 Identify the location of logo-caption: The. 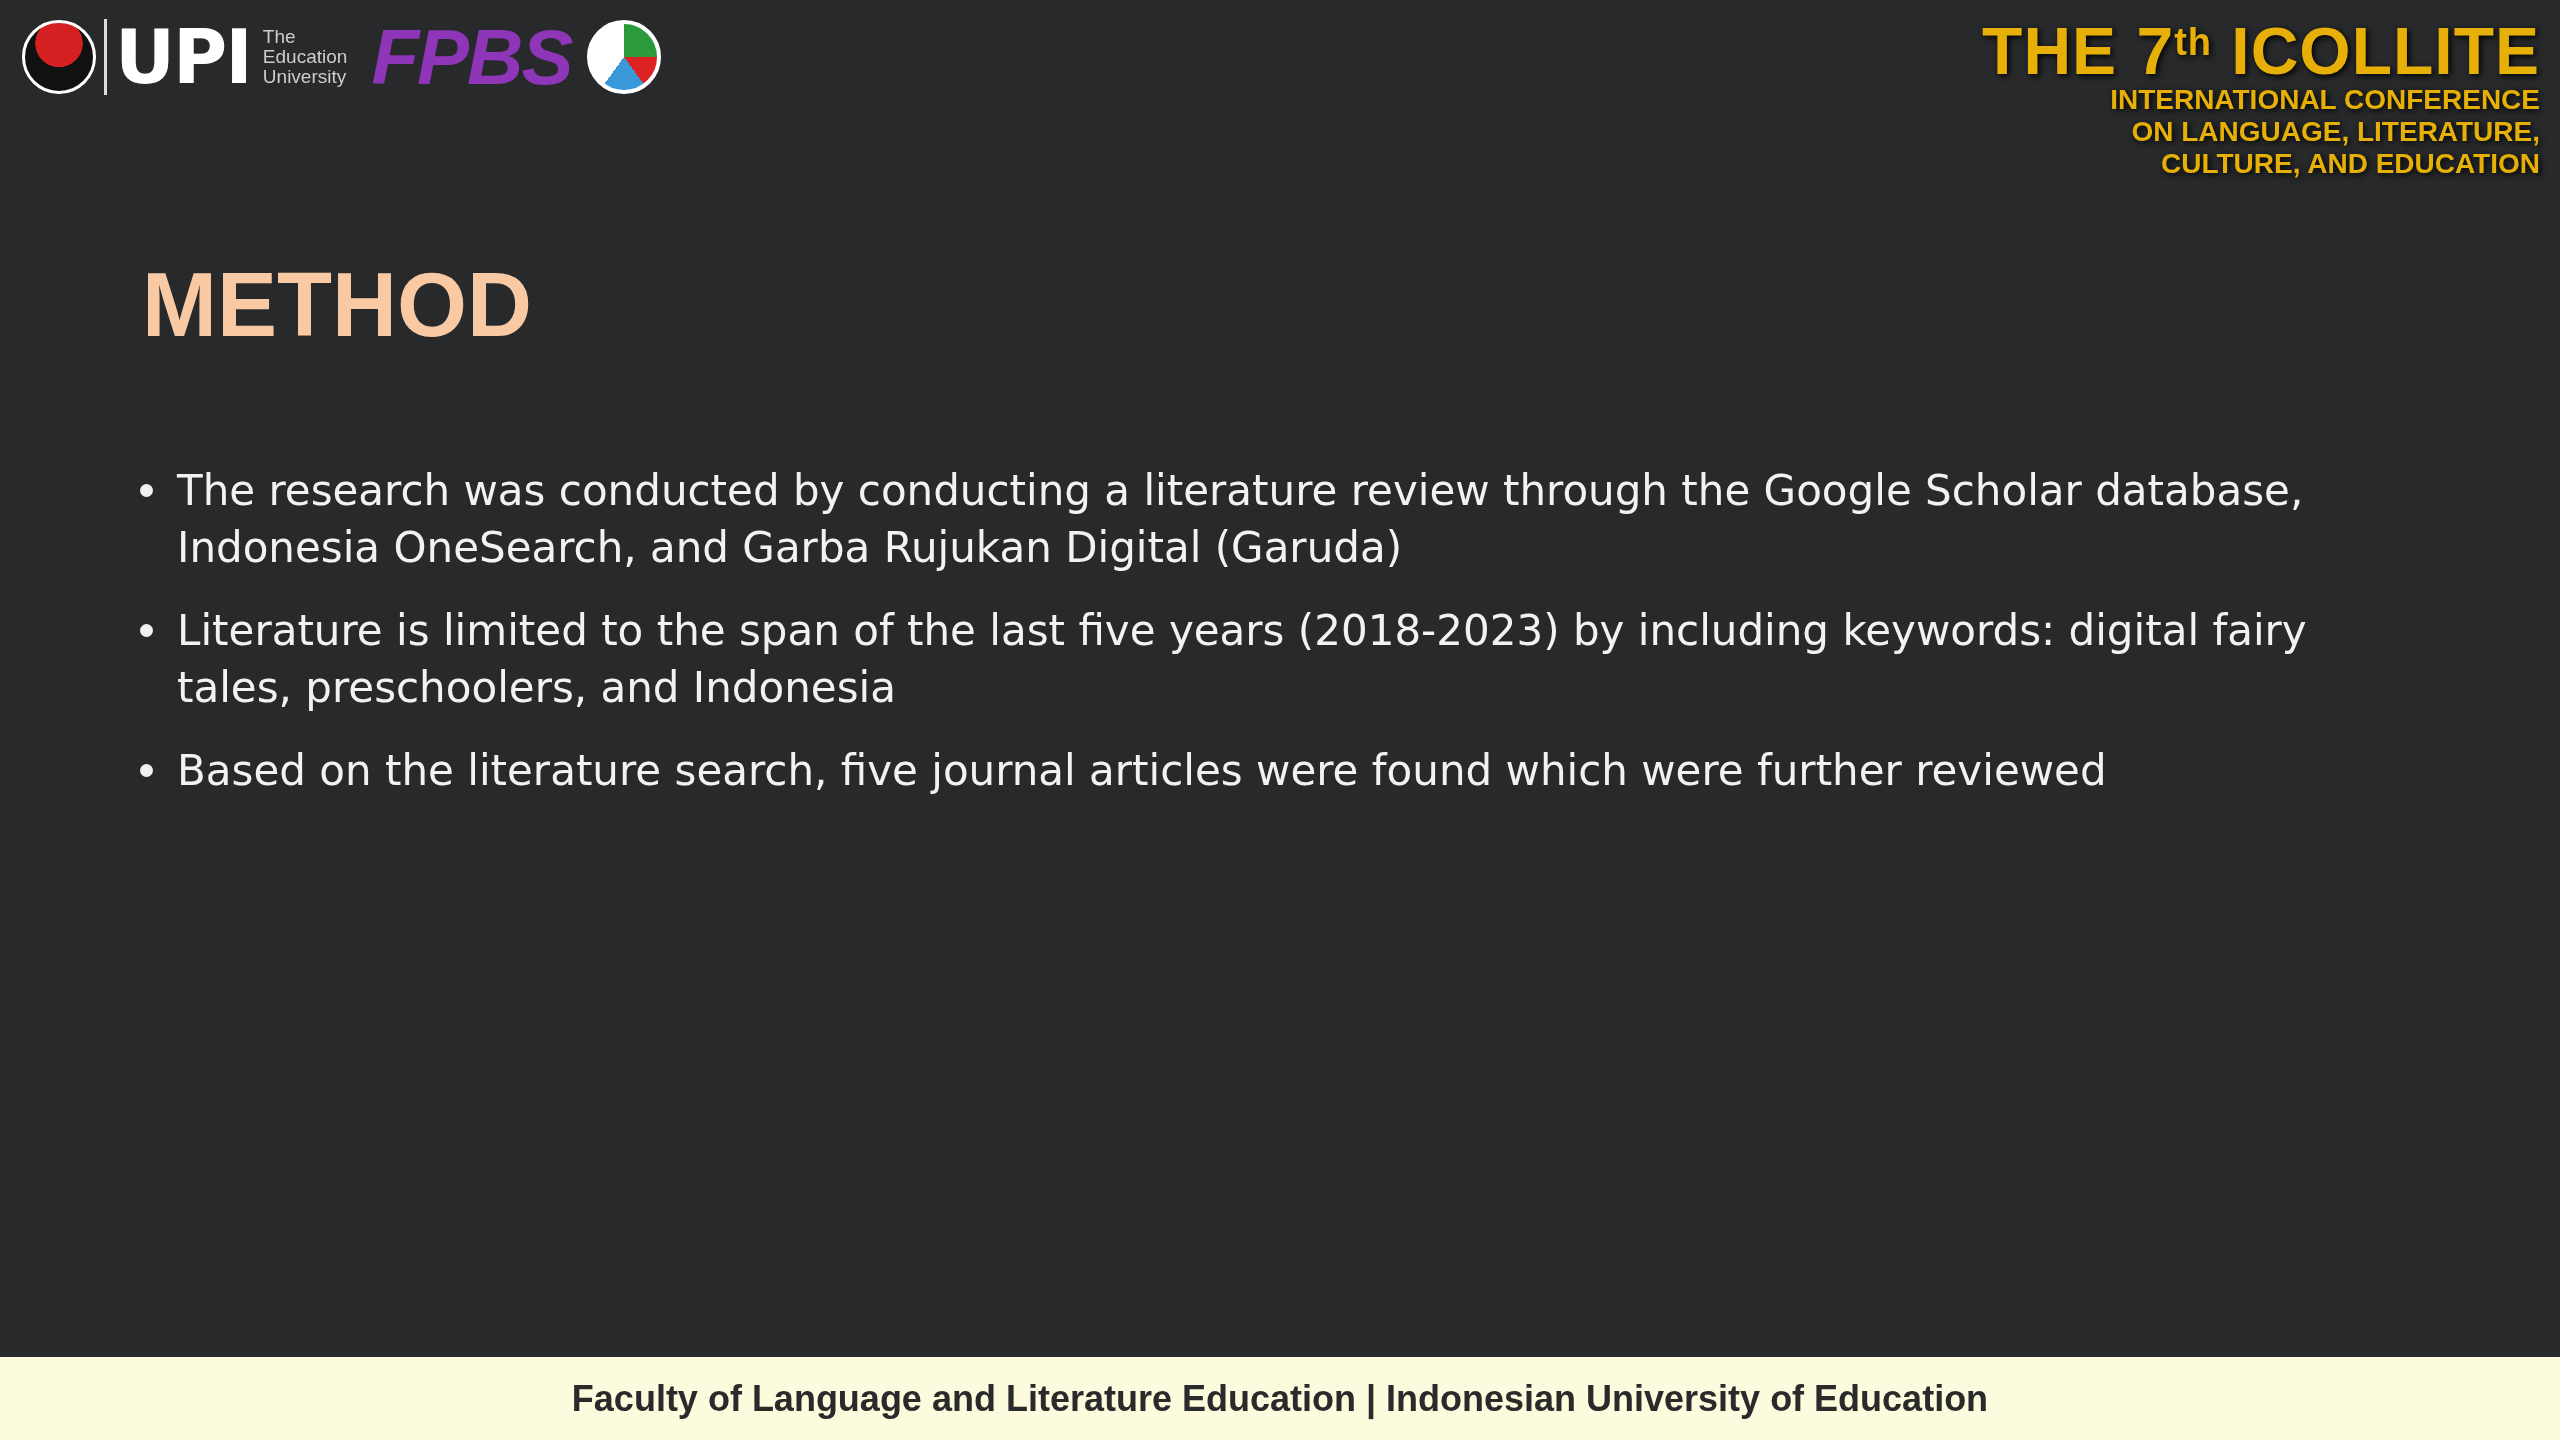
(279, 37).